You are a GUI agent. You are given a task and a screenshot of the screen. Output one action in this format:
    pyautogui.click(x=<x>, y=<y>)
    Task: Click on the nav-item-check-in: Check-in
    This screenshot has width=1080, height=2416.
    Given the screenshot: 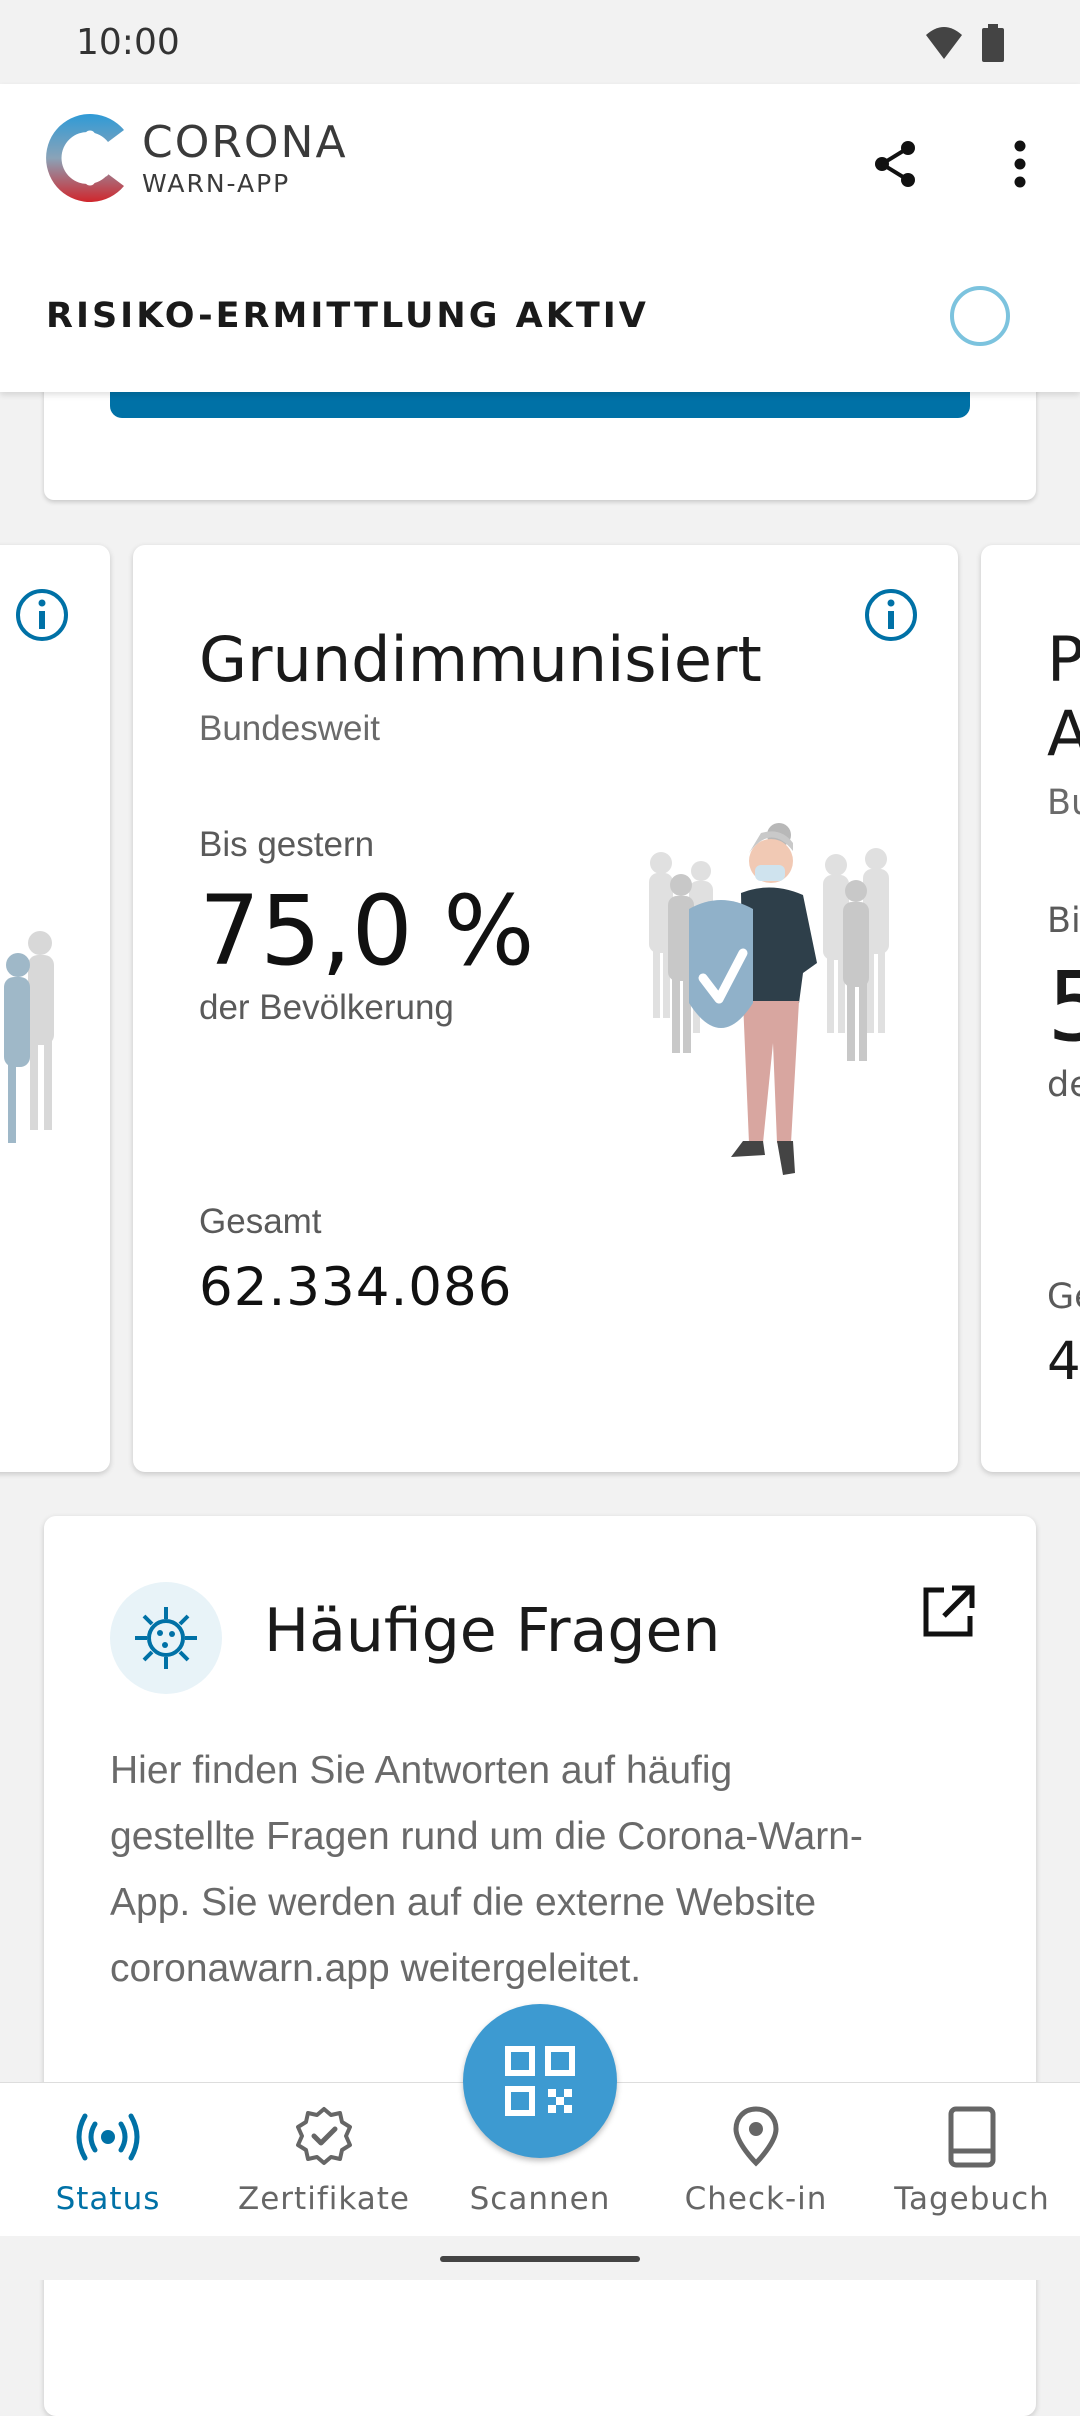 What is the action you would take?
    pyautogui.click(x=756, y=2161)
    